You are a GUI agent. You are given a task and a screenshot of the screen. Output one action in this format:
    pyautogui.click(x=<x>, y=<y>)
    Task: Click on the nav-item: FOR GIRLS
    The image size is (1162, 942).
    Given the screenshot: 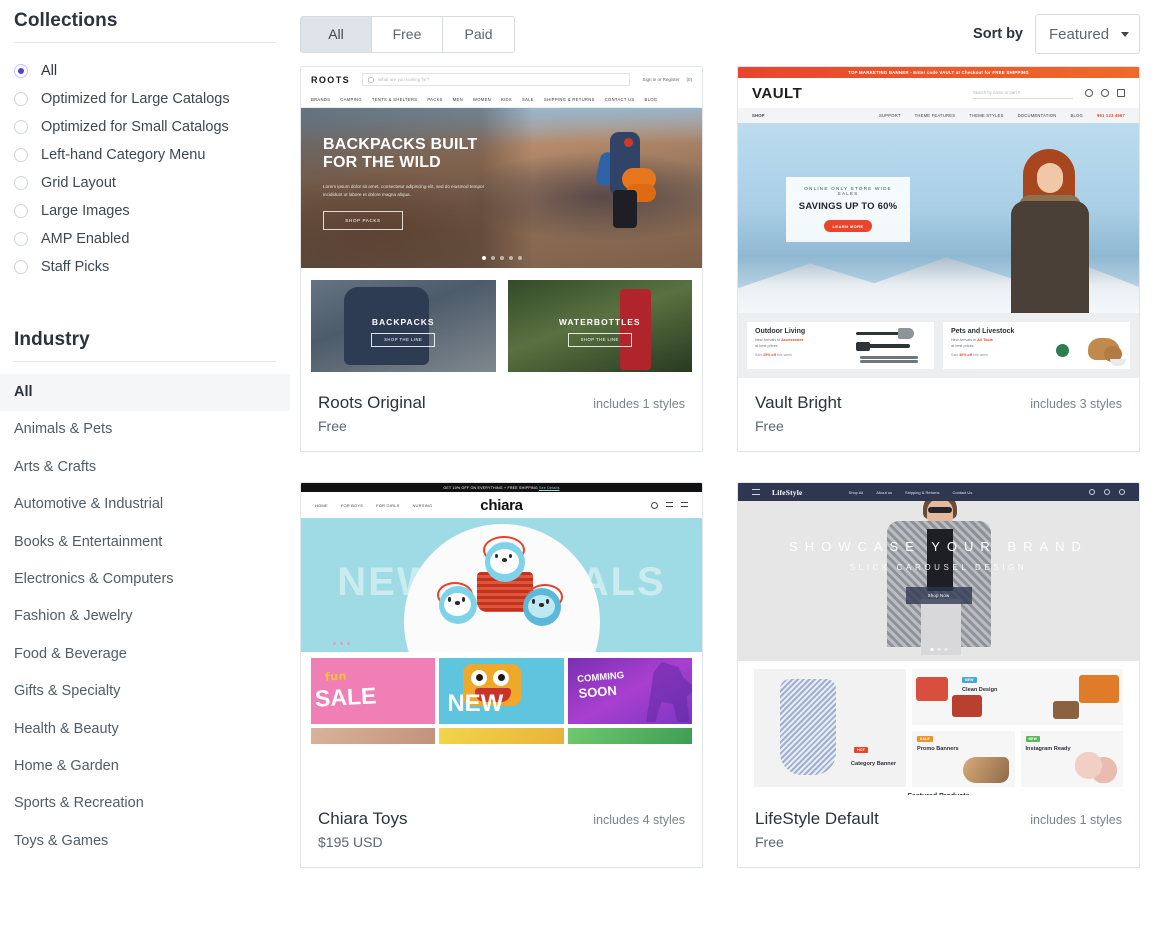 What is the action you would take?
    pyautogui.click(x=388, y=505)
    